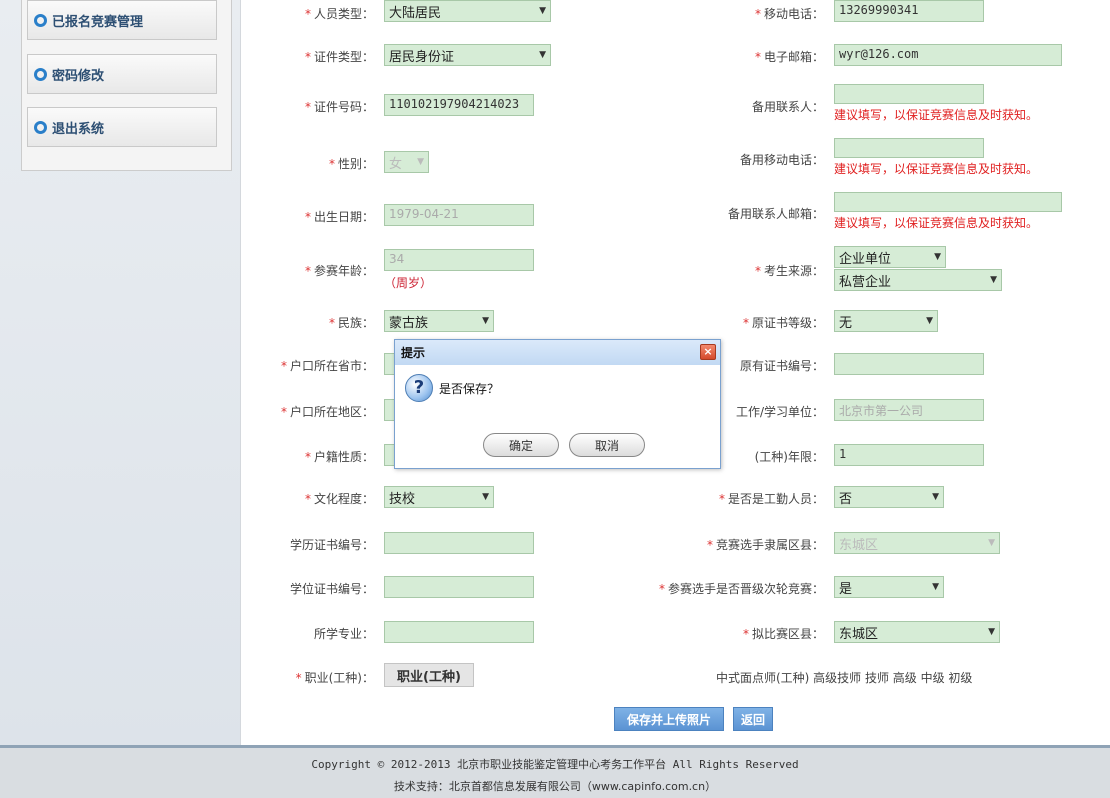 The height and width of the screenshot is (798, 1110). I want to click on backup-contact-label: 备用联系人：, so click(787, 107).